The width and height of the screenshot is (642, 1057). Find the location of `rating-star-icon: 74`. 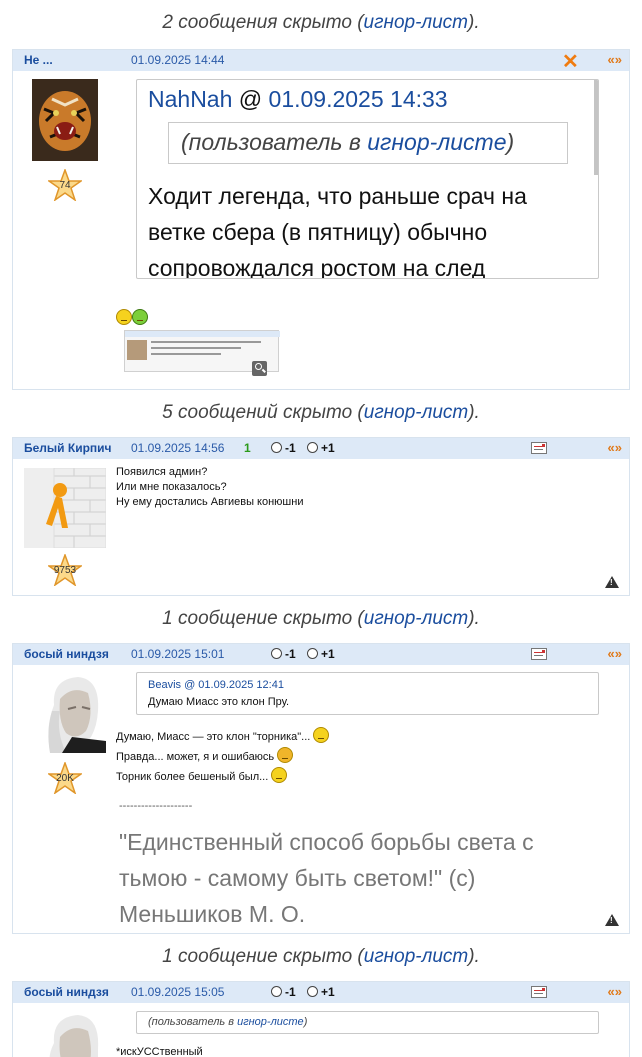

rating-star-icon: 74 is located at coordinates (65, 184).